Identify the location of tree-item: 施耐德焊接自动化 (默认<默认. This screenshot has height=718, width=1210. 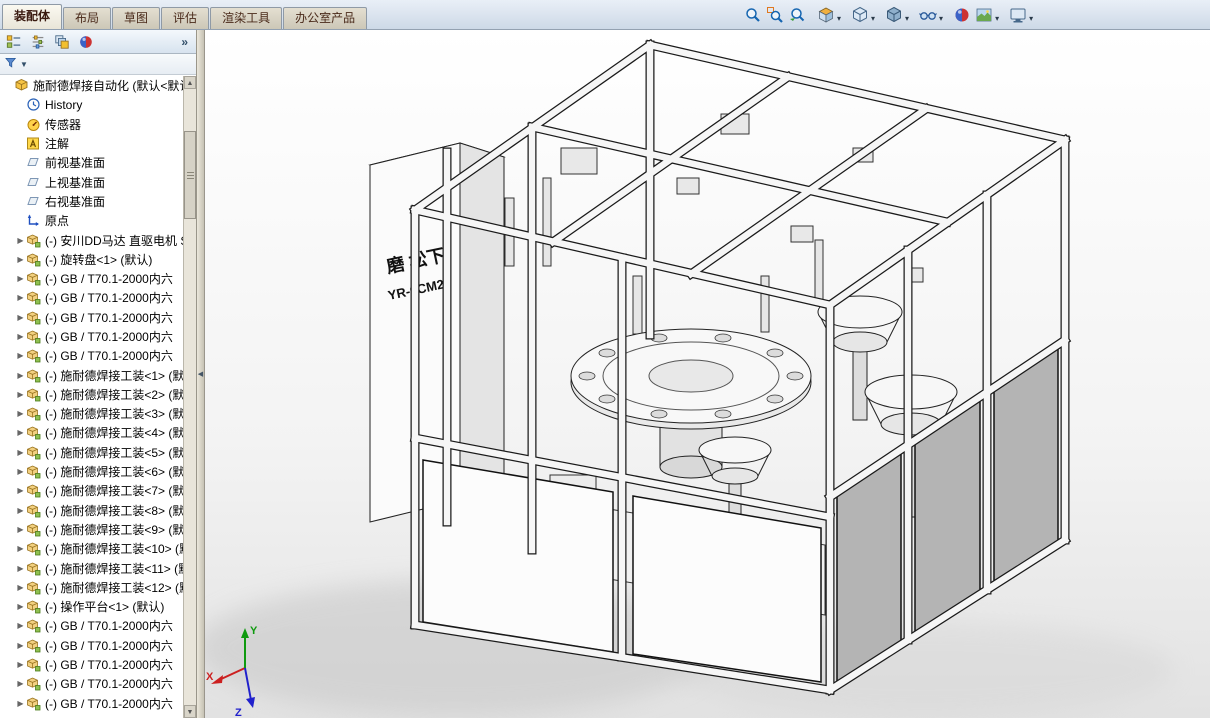
(91, 85).